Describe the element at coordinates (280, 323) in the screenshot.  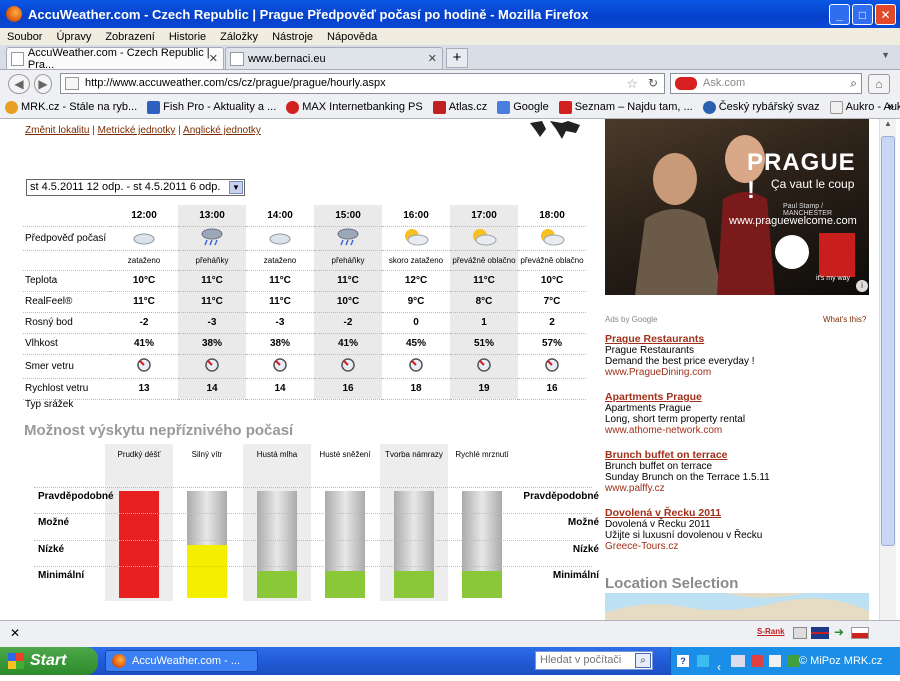
I see `dewpoint-value: -3` at that location.